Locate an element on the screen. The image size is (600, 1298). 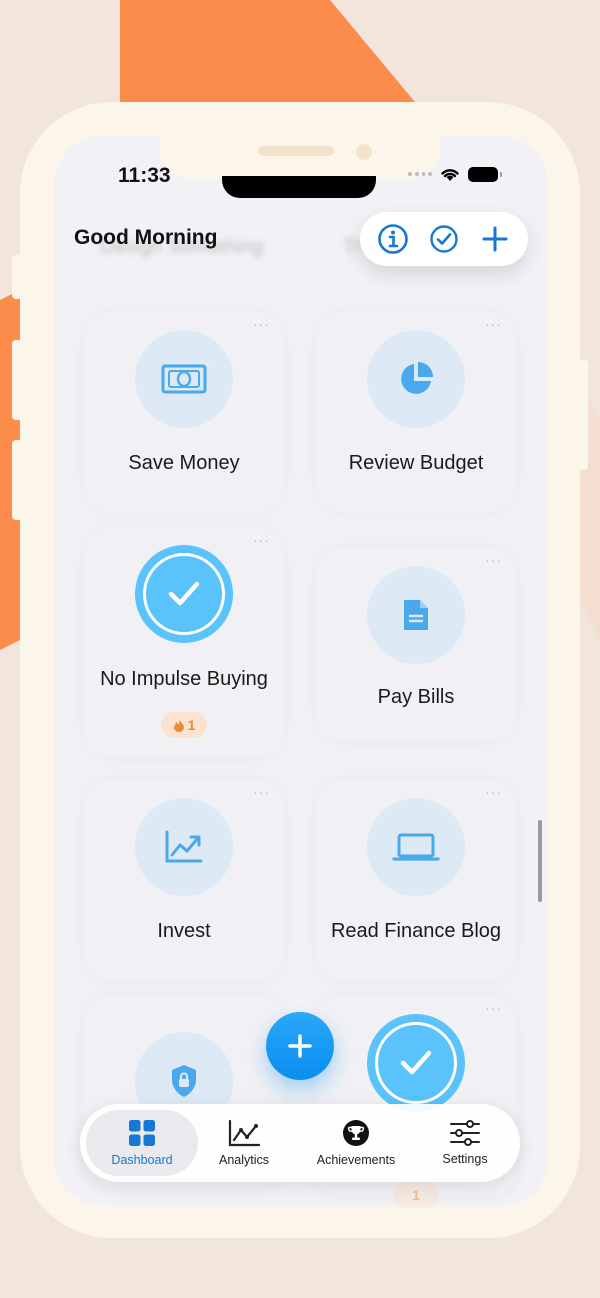
faded-title: Tr is located at coordinates (352, 247).